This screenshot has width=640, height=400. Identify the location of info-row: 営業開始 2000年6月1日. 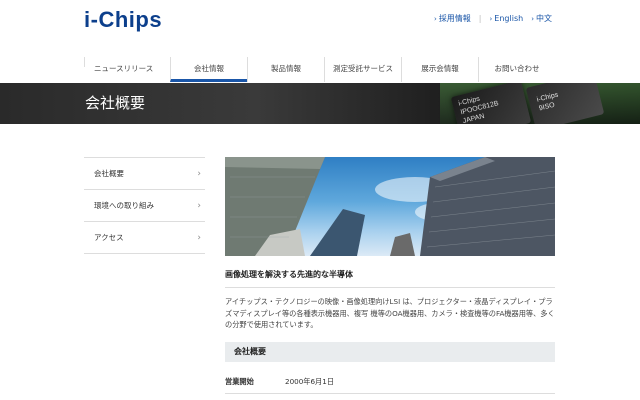
(390, 382).